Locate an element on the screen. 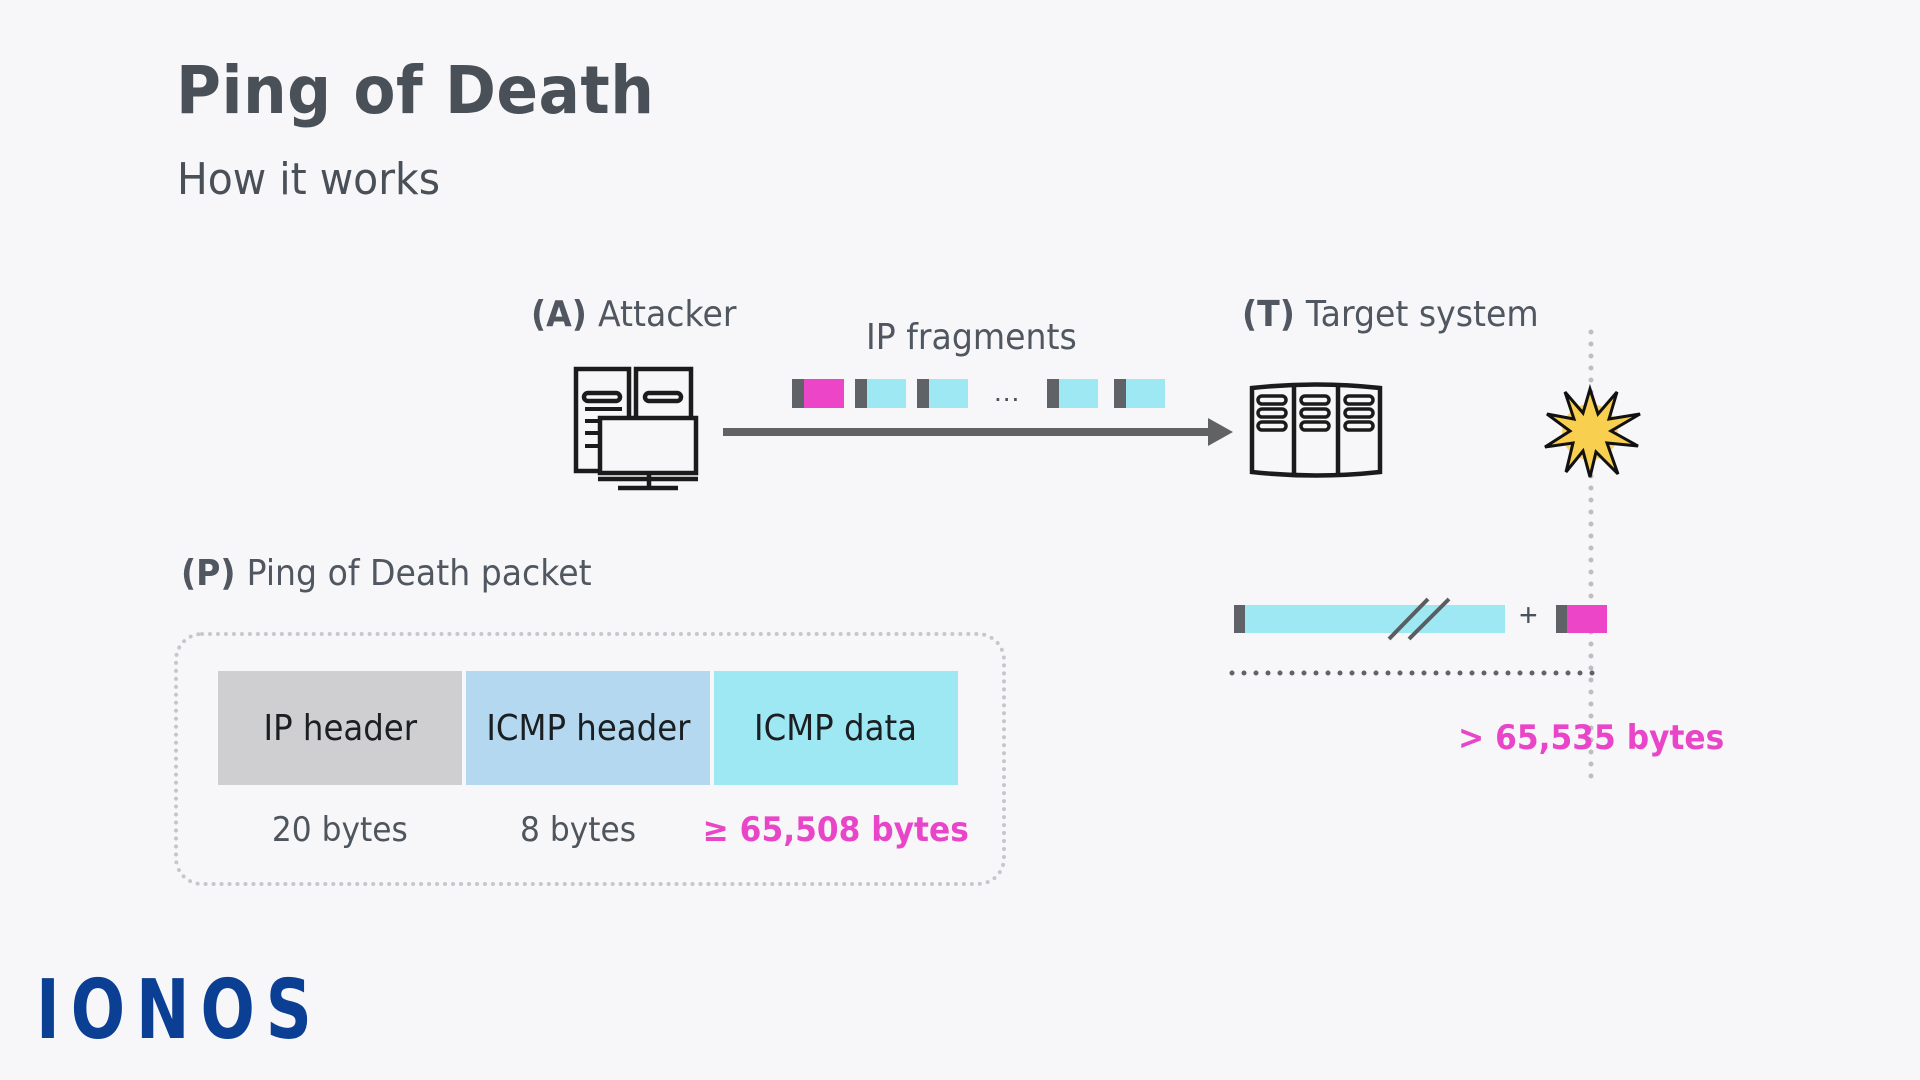 Image resolution: width=1920 pixels, height=1080 pixels. packet-label: (P) Ping of Death packet is located at coordinates (386, 574).